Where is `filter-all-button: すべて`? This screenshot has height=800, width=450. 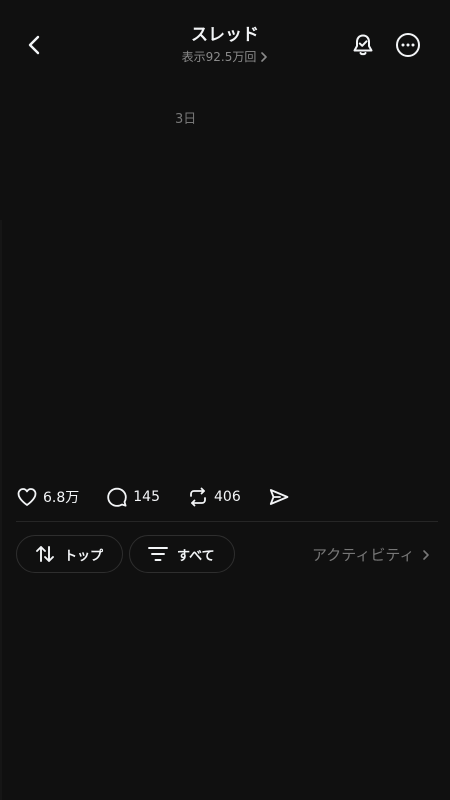
filter-all-button: すべて is located at coordinates (182, 554).